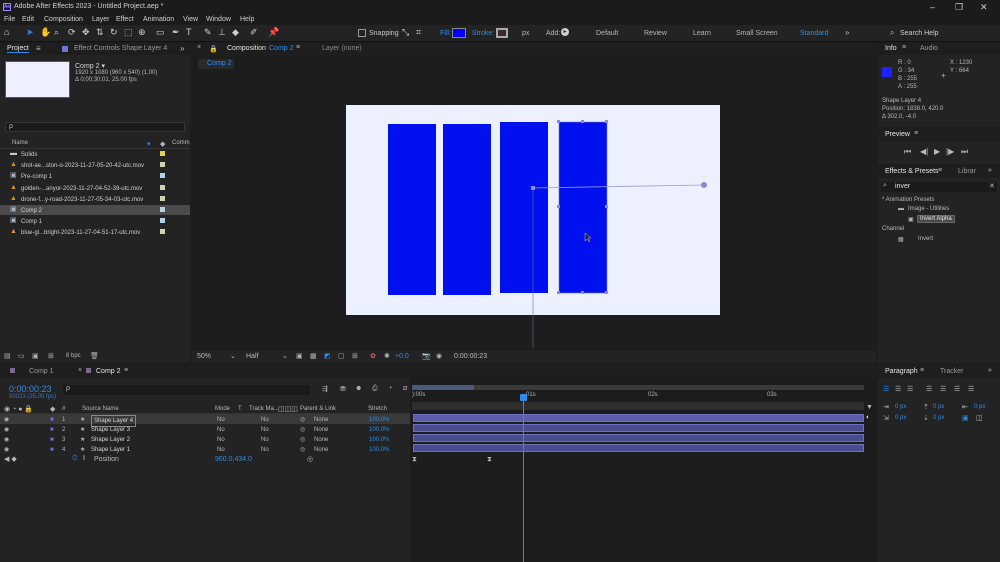  Describe the element at coordinates (101, 19) in the screenshot. I see `menu-layer: Layer` at that location.